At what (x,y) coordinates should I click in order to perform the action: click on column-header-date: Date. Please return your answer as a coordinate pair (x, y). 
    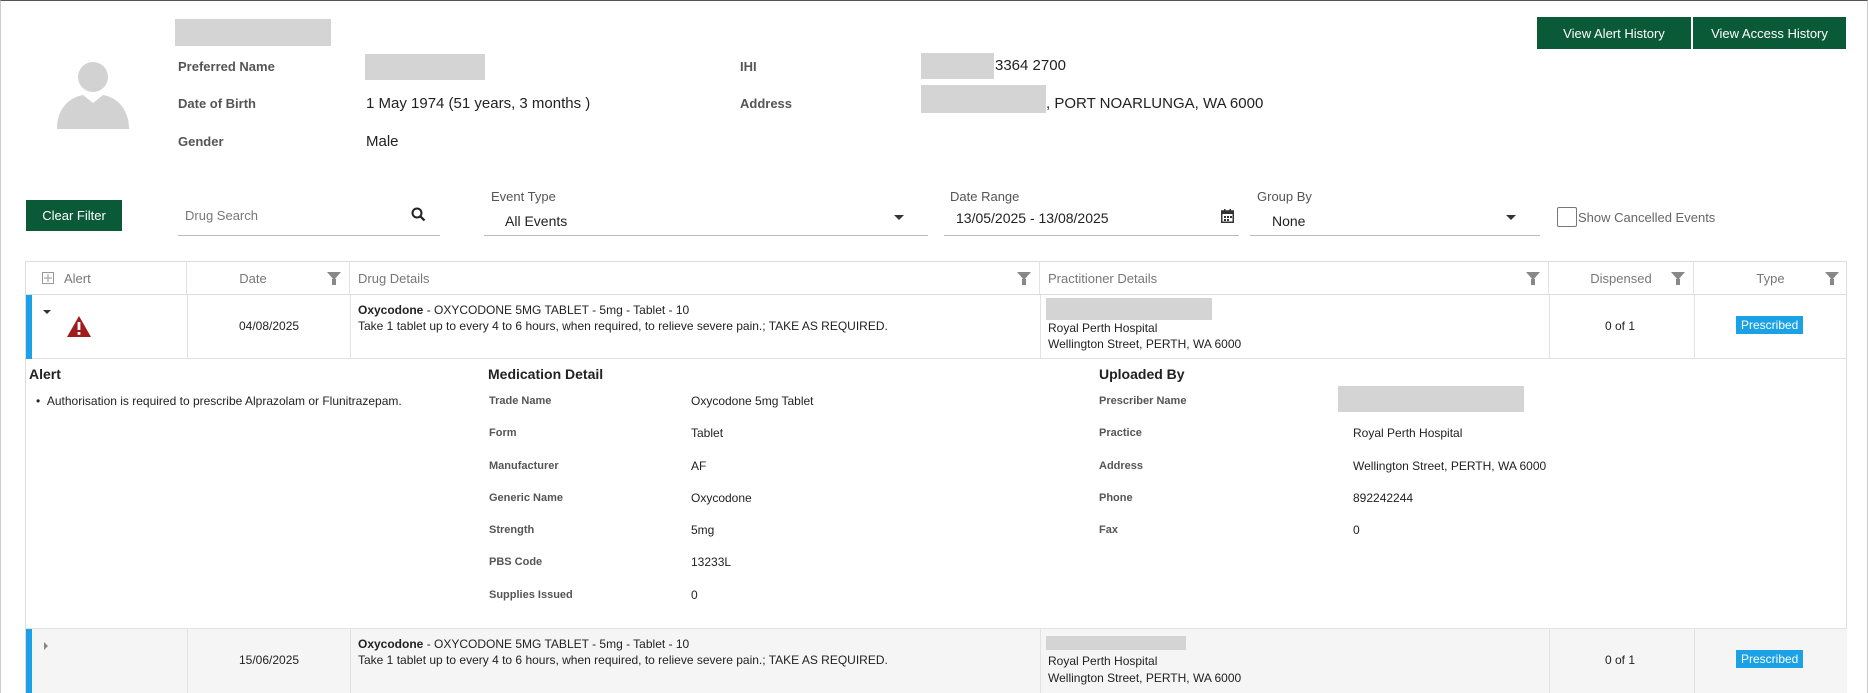
    Looking at the image, I should click on (268, 278).